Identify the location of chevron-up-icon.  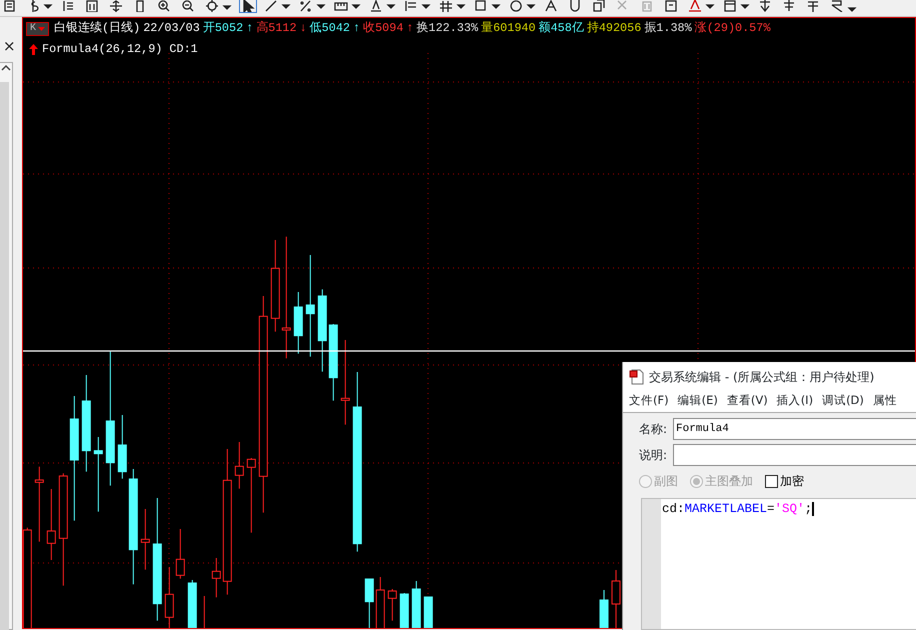
(6, 68).